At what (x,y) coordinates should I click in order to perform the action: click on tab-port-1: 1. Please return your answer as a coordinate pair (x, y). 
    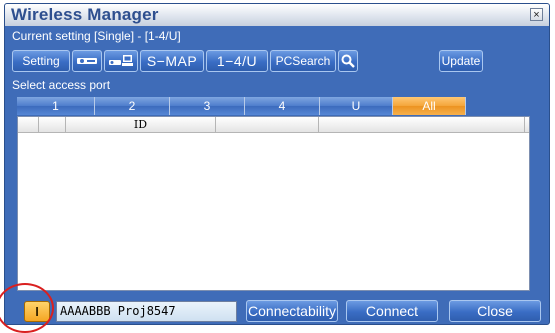
    Looking at the image, I should click on (56, 106).